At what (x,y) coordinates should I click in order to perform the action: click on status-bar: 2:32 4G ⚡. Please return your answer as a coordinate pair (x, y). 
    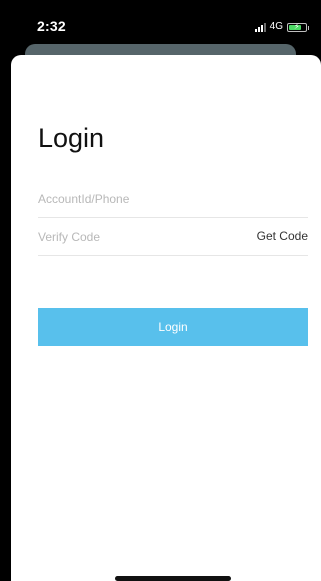
    Looking at the image, I should click on (160, 22).